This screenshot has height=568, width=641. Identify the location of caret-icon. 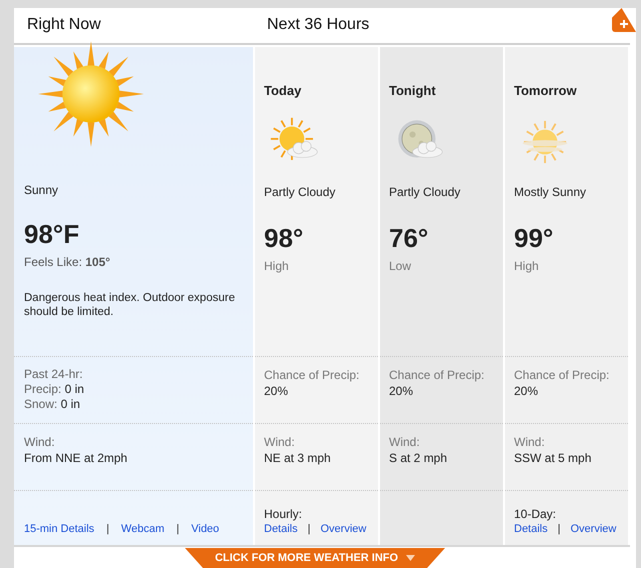
(411, 558).